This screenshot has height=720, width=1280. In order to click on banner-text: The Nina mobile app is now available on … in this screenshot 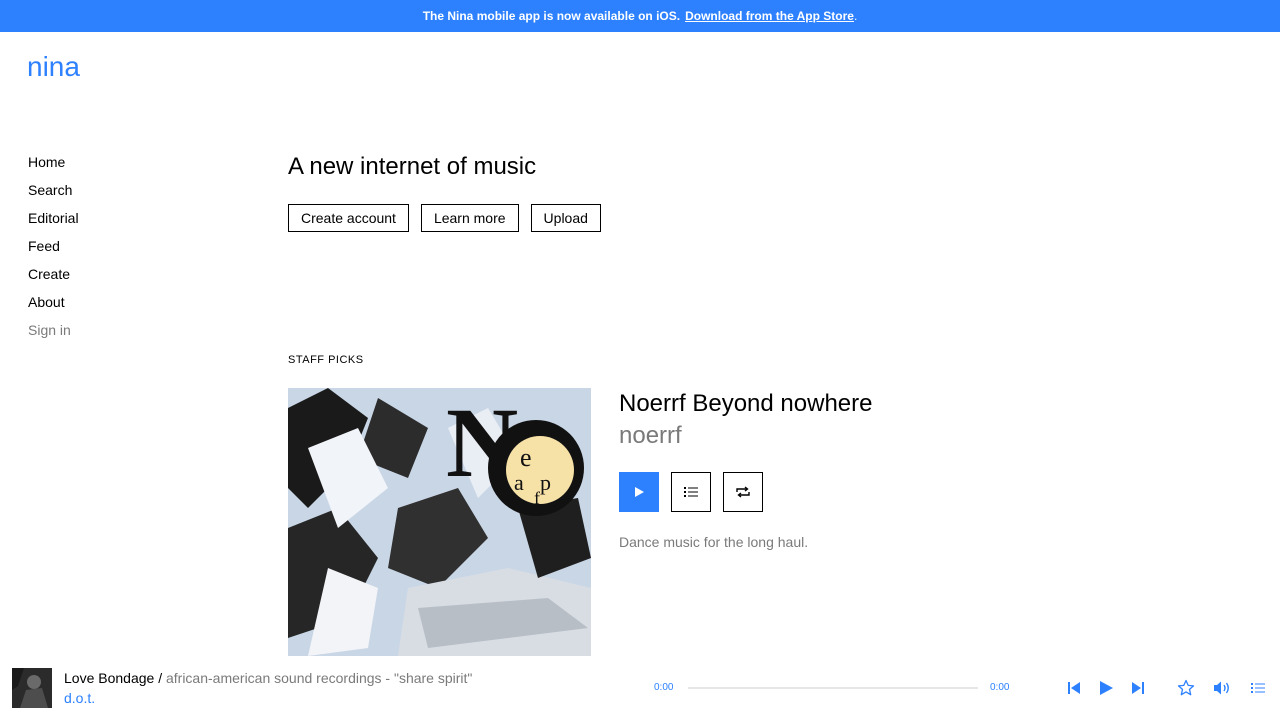, I will do `click(551, 16)`.